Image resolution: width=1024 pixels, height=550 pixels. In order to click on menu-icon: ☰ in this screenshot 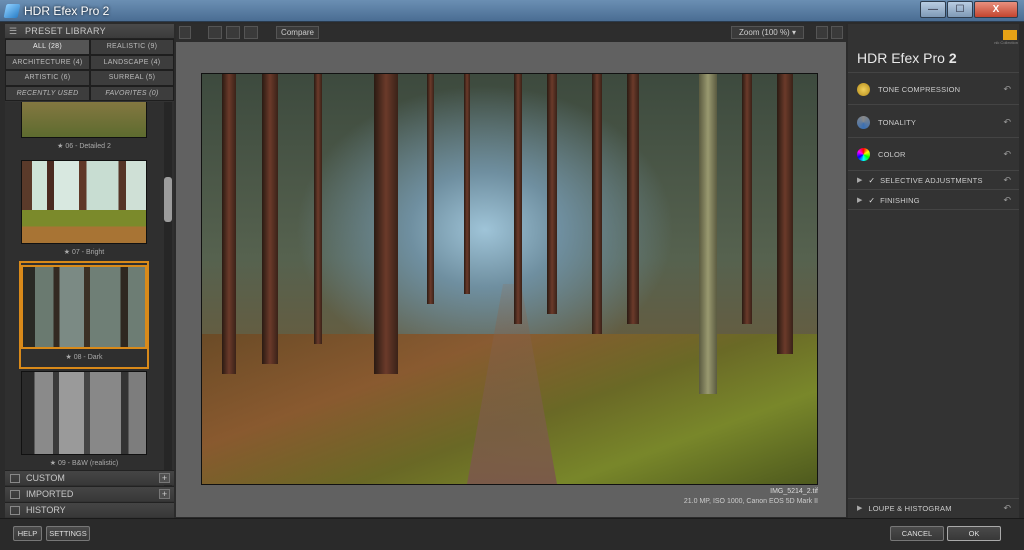, I will do `click(13, 30)`.